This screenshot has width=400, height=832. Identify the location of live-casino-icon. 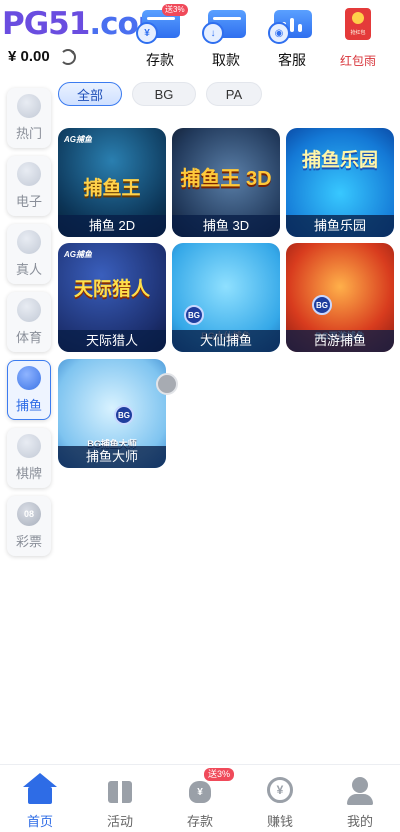
(29, 242).